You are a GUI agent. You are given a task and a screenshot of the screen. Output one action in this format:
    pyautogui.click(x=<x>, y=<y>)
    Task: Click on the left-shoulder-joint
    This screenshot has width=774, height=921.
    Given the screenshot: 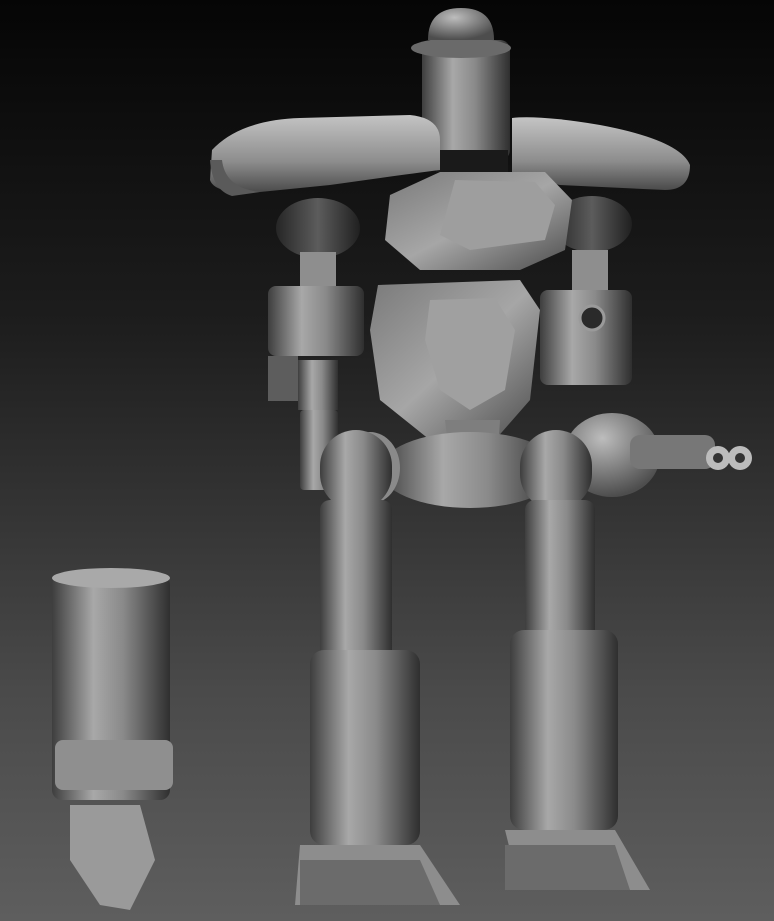 What is the action you would take?
    pyautogui.click(x=318, y=228)
    